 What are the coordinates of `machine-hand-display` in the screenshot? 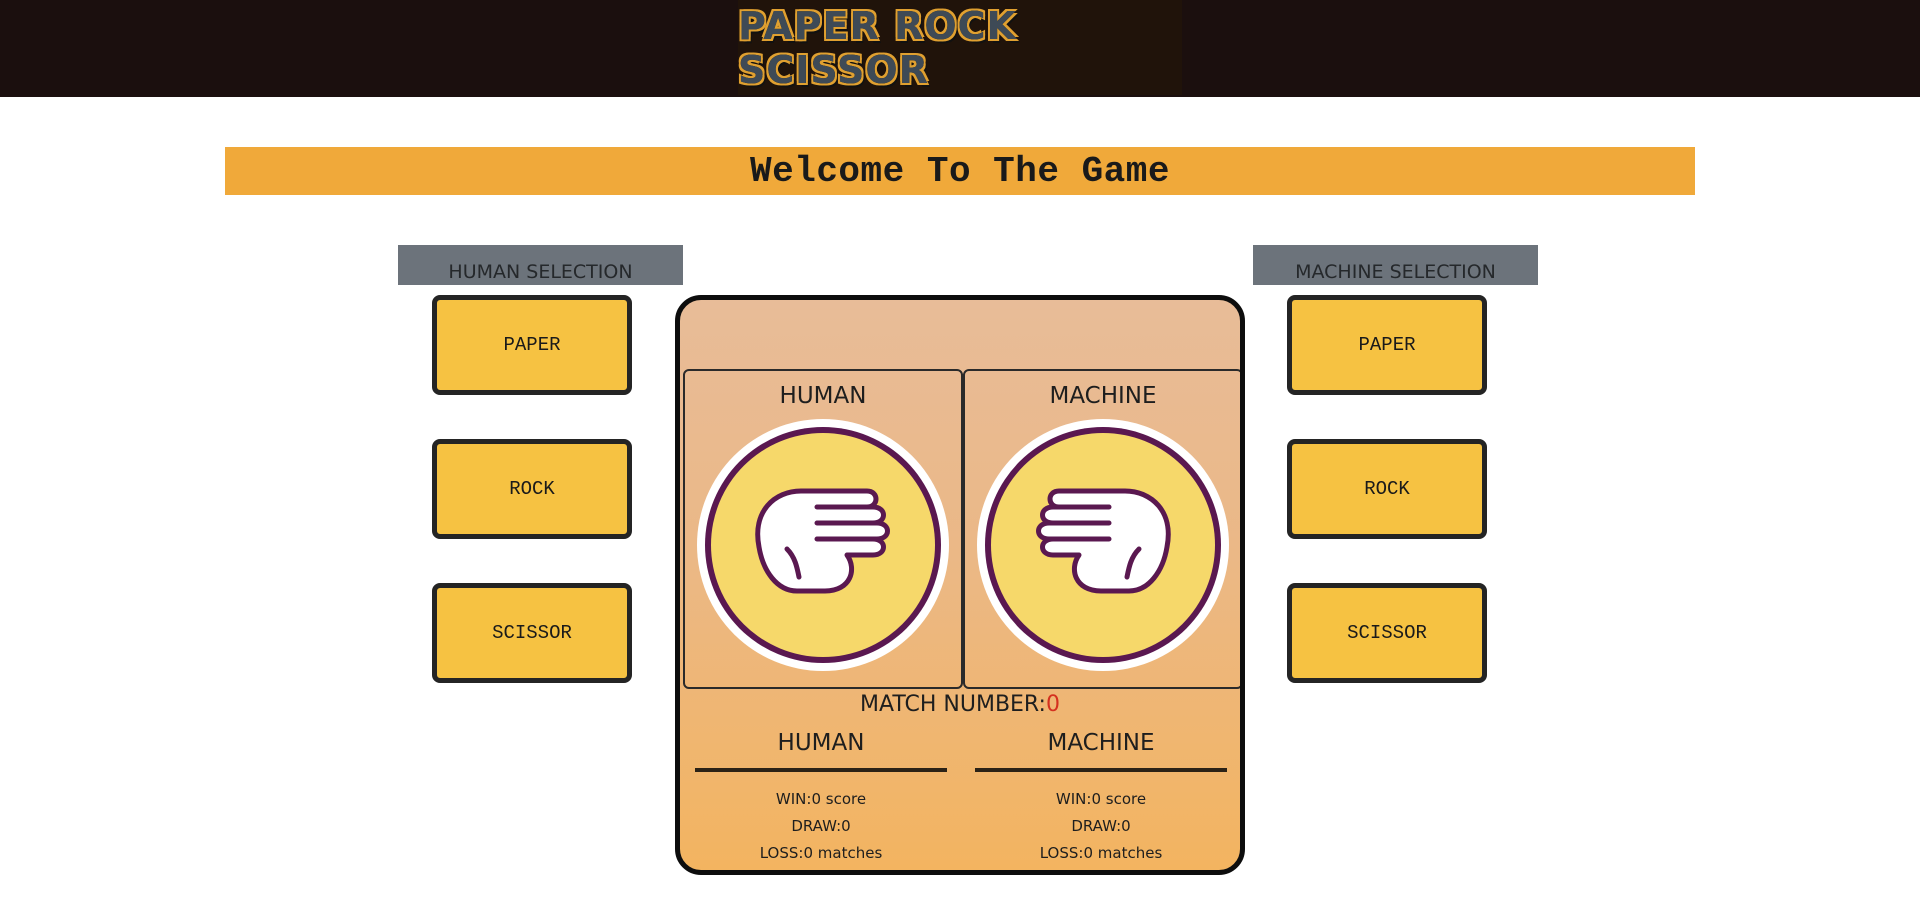 It's located at (1103, 545).